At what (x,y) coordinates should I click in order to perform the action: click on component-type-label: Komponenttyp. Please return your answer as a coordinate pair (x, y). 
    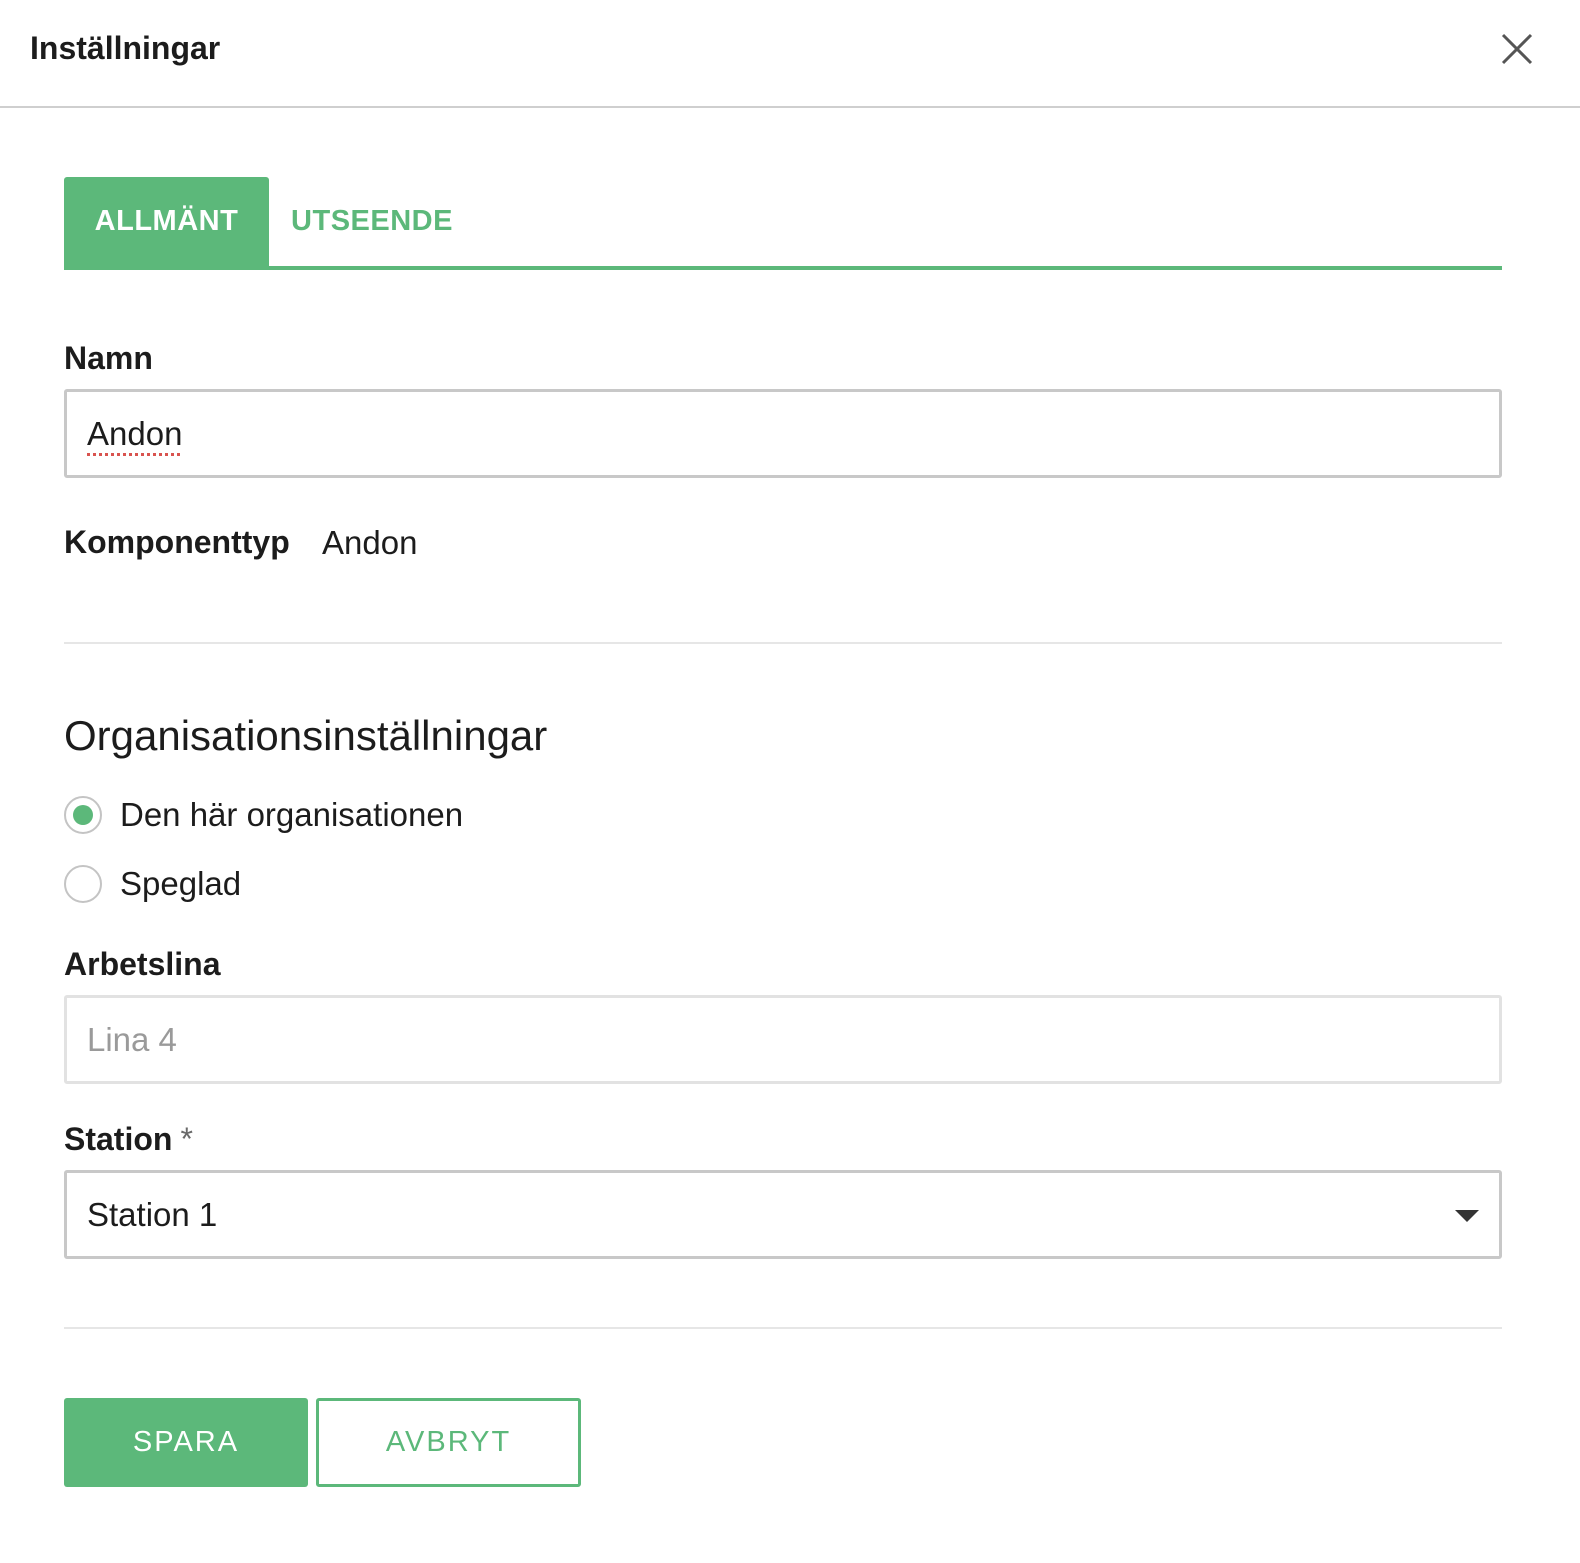
    Looking at the image, I should click on (177, 542).